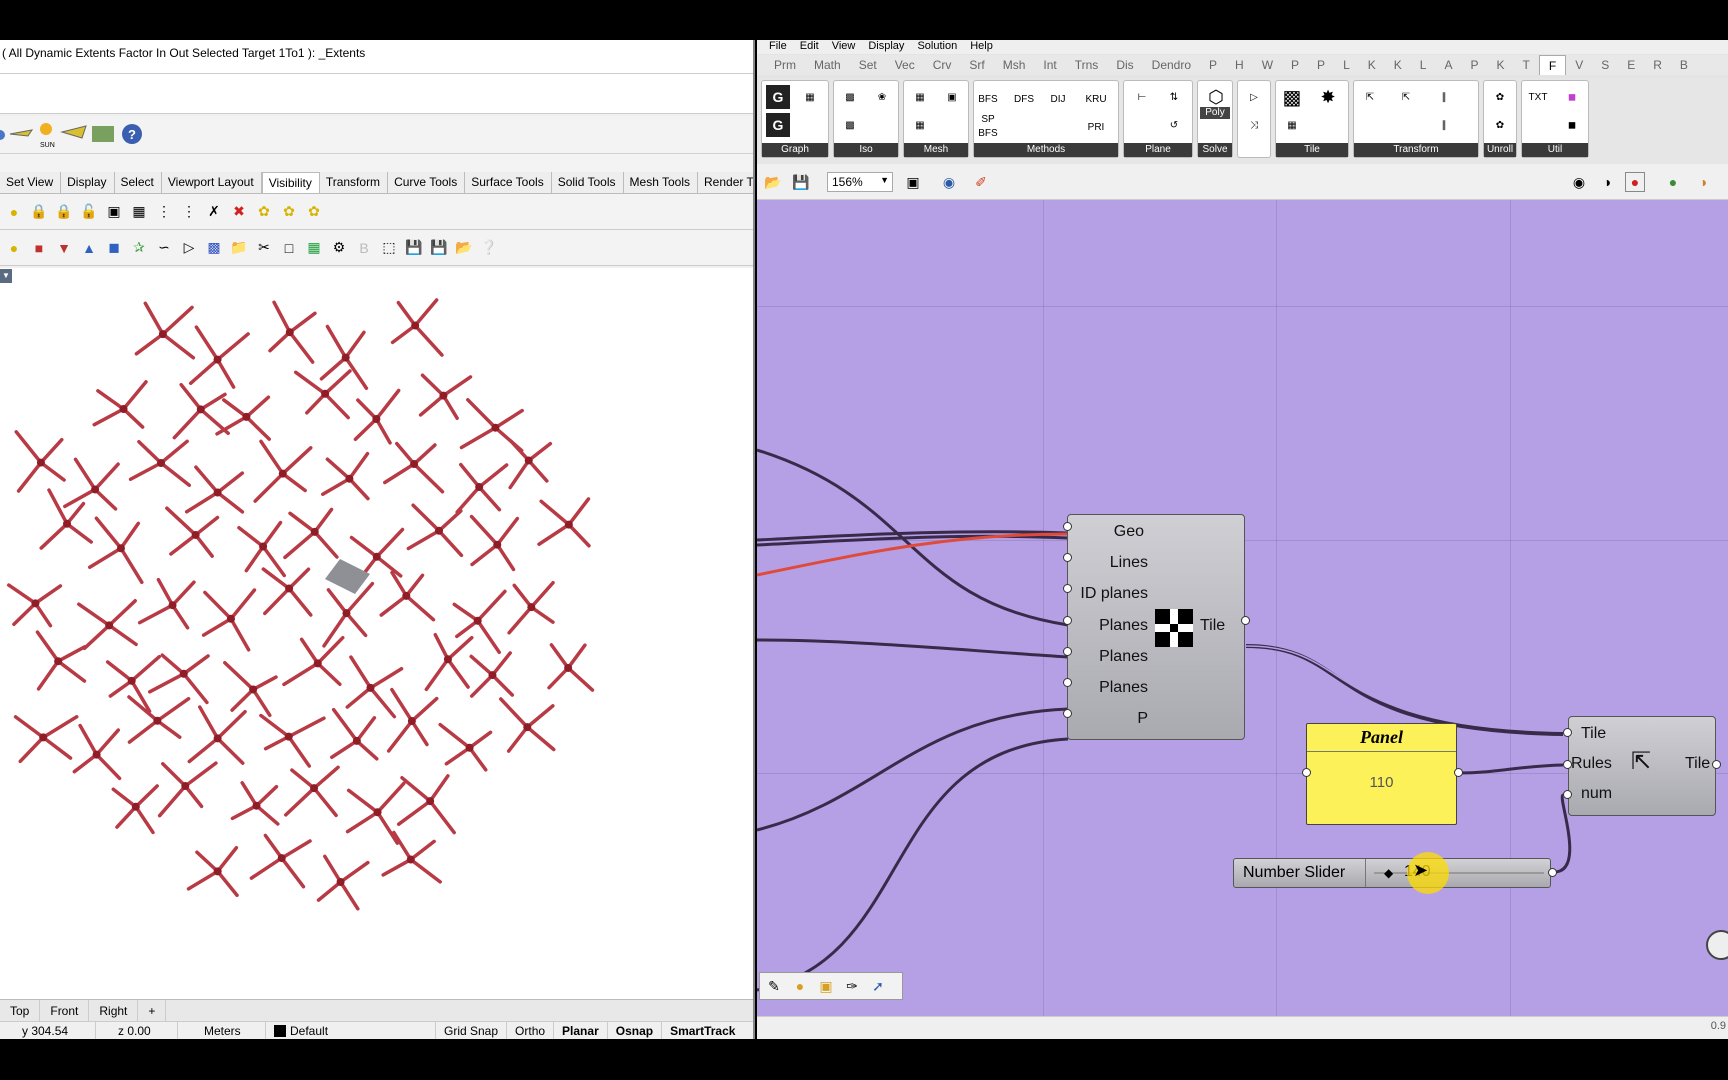 Image resolution: width=1728 pixels, height=1080 pixels. I want to click on viewport-tab-top: Top, so click(20, 1010).